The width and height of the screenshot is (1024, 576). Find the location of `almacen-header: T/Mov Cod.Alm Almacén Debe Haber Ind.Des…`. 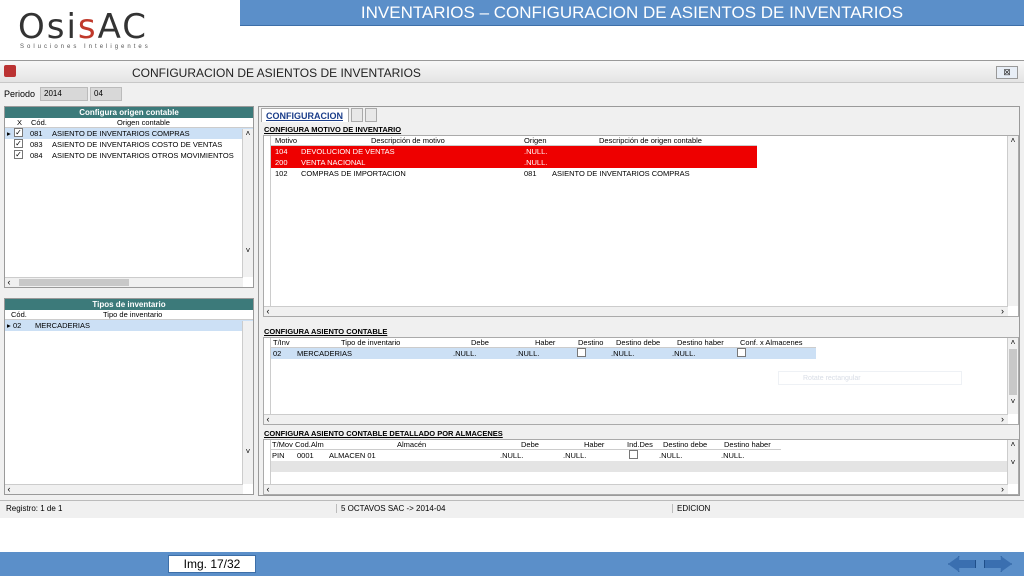

almacen-header: T/Mov Cod.Alm Almacén Debe Haber Ind.Des… is located at coordinates (526, 445).